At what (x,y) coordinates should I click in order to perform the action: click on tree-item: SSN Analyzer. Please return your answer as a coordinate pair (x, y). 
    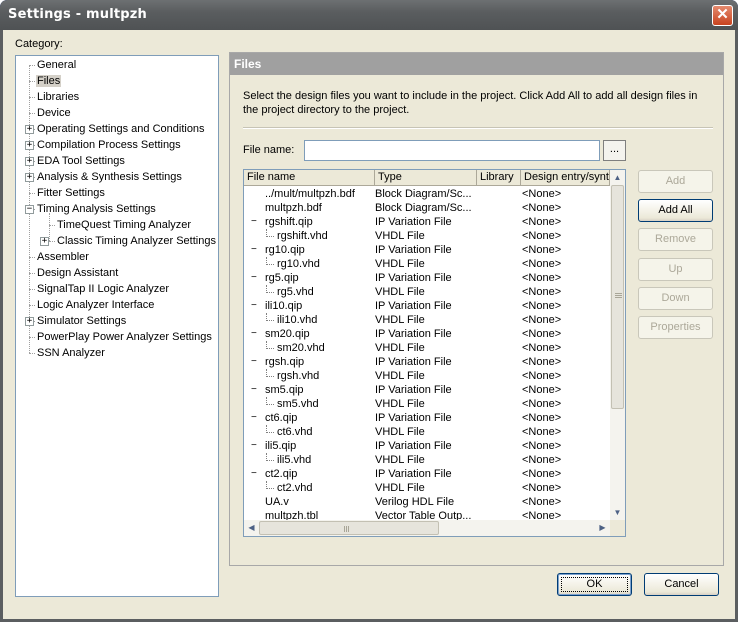
    Looking at the image, I should click on (71, 353).